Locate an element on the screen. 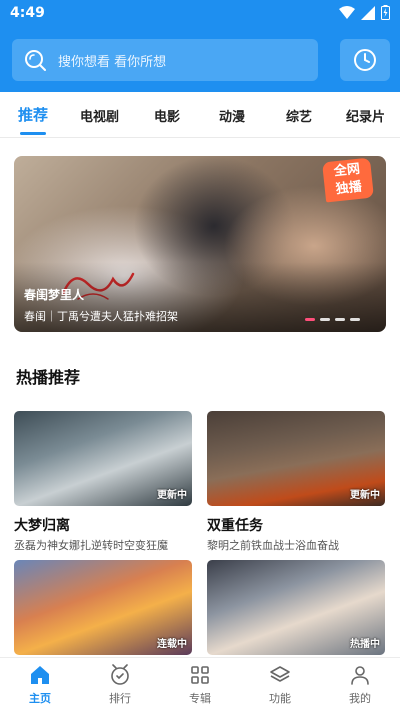  section-title: 热播推荐 is located at coordinates (48, 377).